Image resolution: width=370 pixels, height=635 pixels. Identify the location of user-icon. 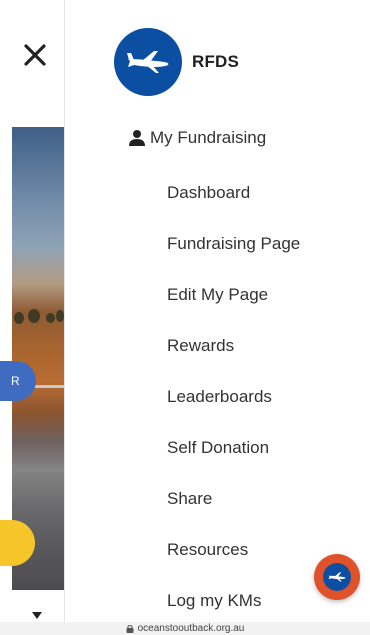
(137, 138).